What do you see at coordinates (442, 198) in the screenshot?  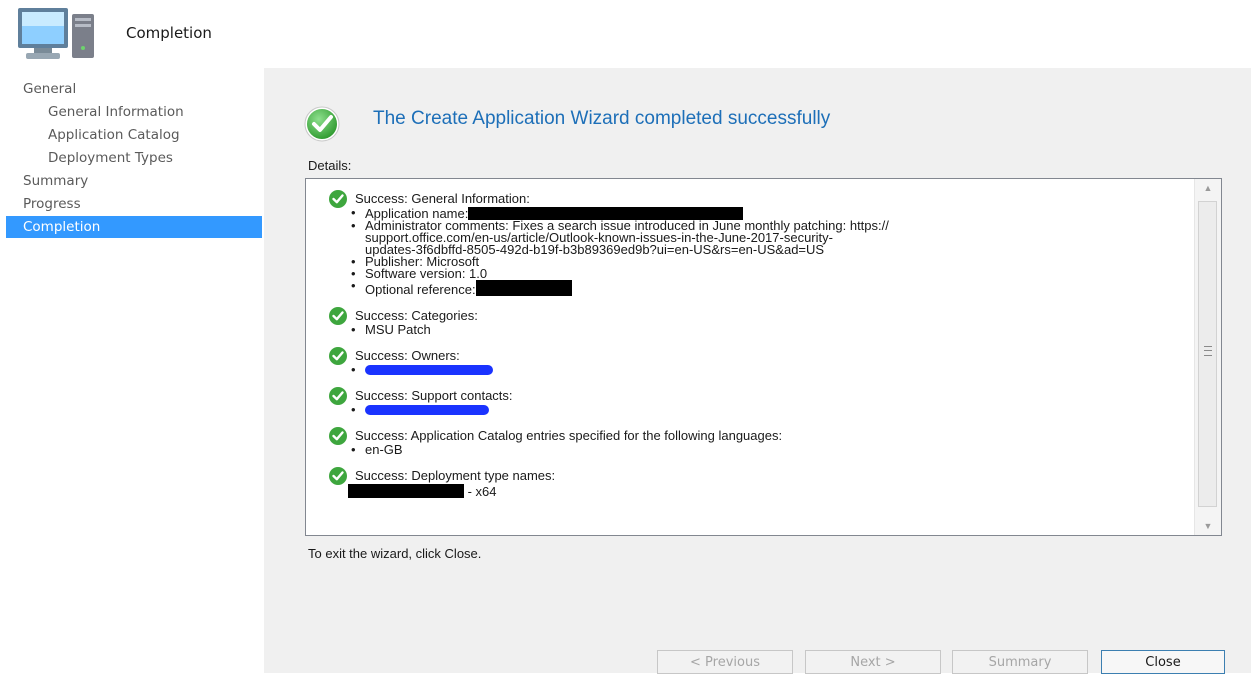 I see `section-heading: Success: General Information:` at bounding box center [442, 198].